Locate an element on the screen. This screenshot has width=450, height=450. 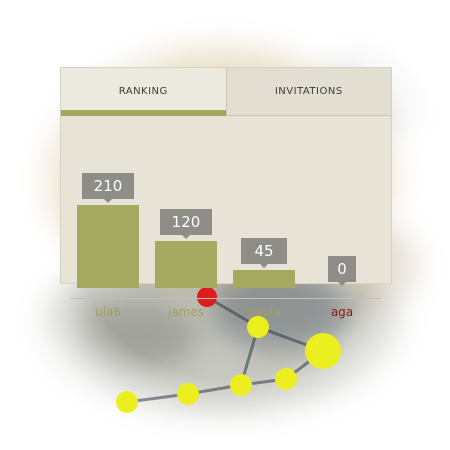
tab-invitations-label: INVITATIONS is located at coordinates (308, 91).